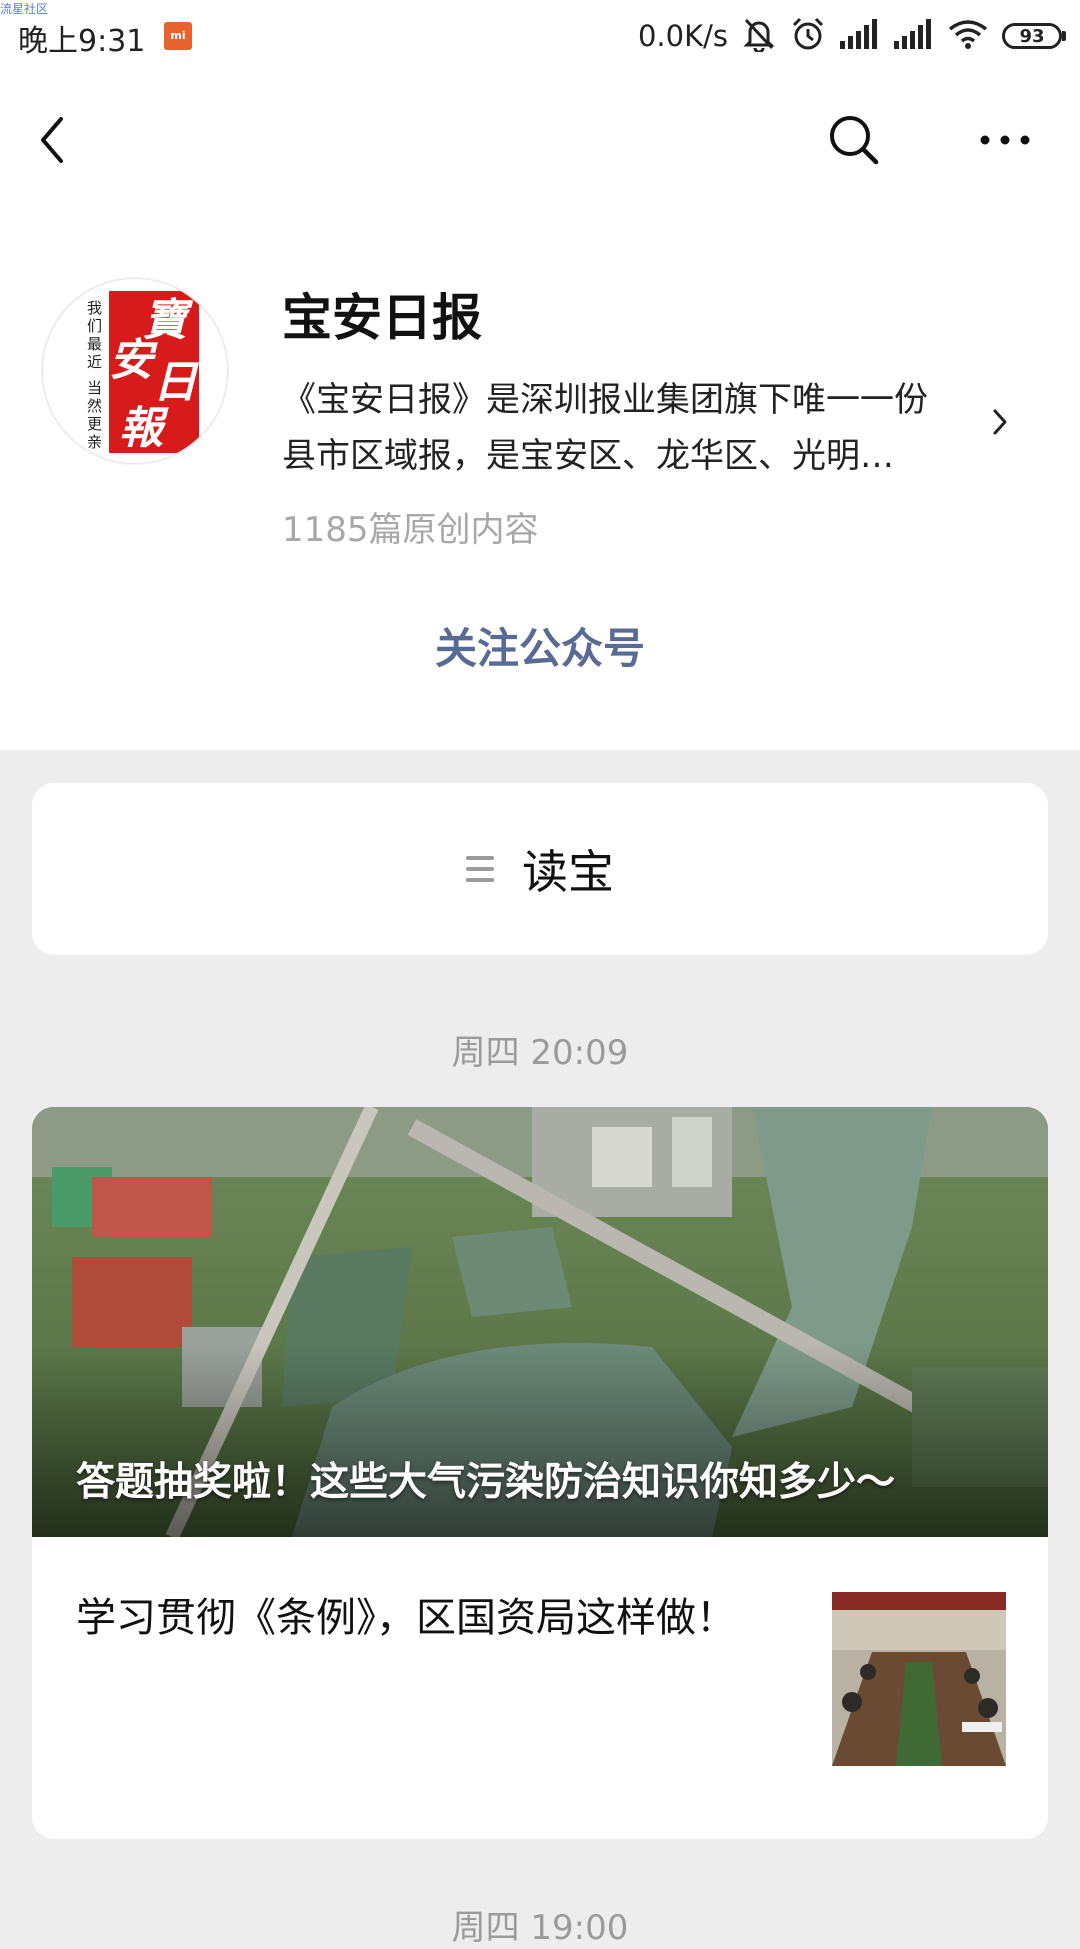  I want to click on baoan-daily-logo: 我们最近 当然更亲 寶 安 日 報, so click(135, 371).